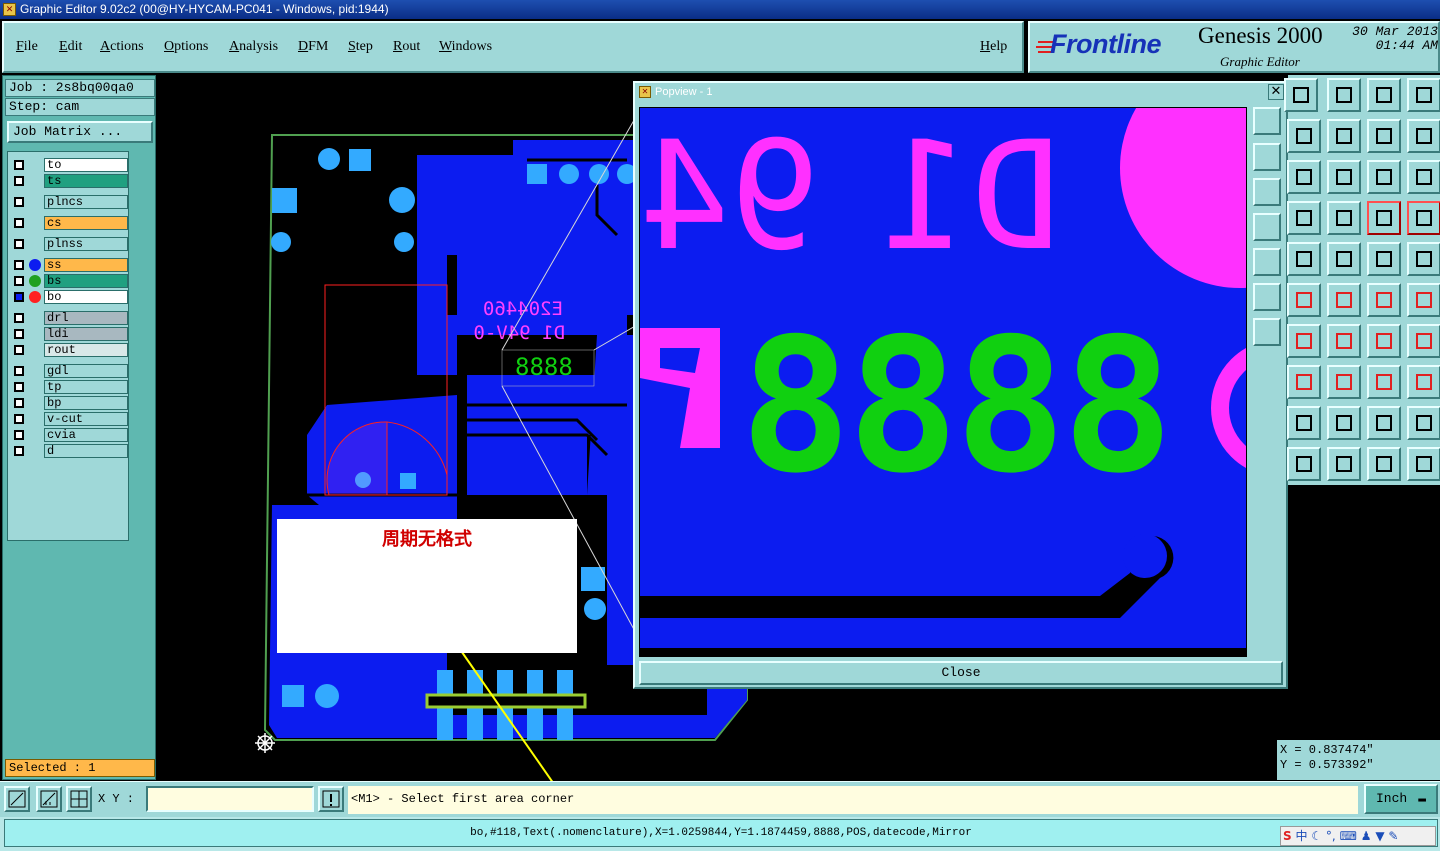  I want to click on layer-row-plnss: plnss, so click(69, 244).